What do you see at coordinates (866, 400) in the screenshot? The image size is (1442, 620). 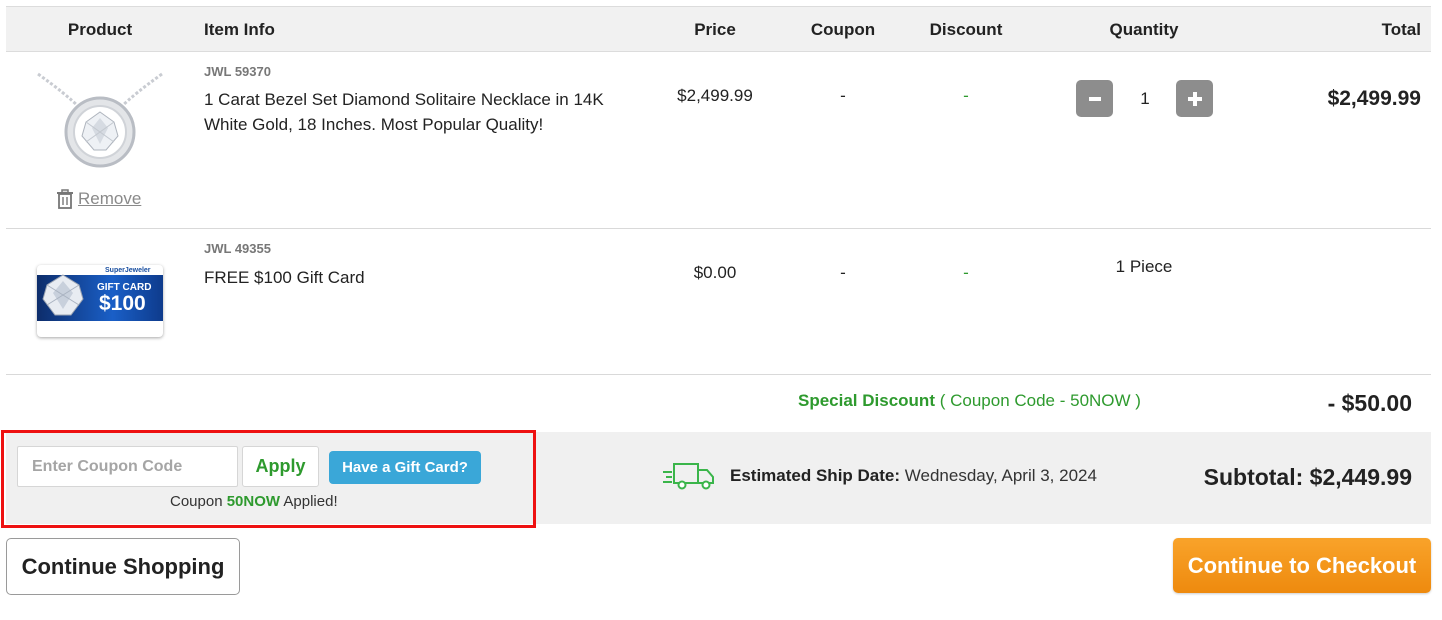 I see `special-discount-title: Special Discount` at bounding box center [866, 400].